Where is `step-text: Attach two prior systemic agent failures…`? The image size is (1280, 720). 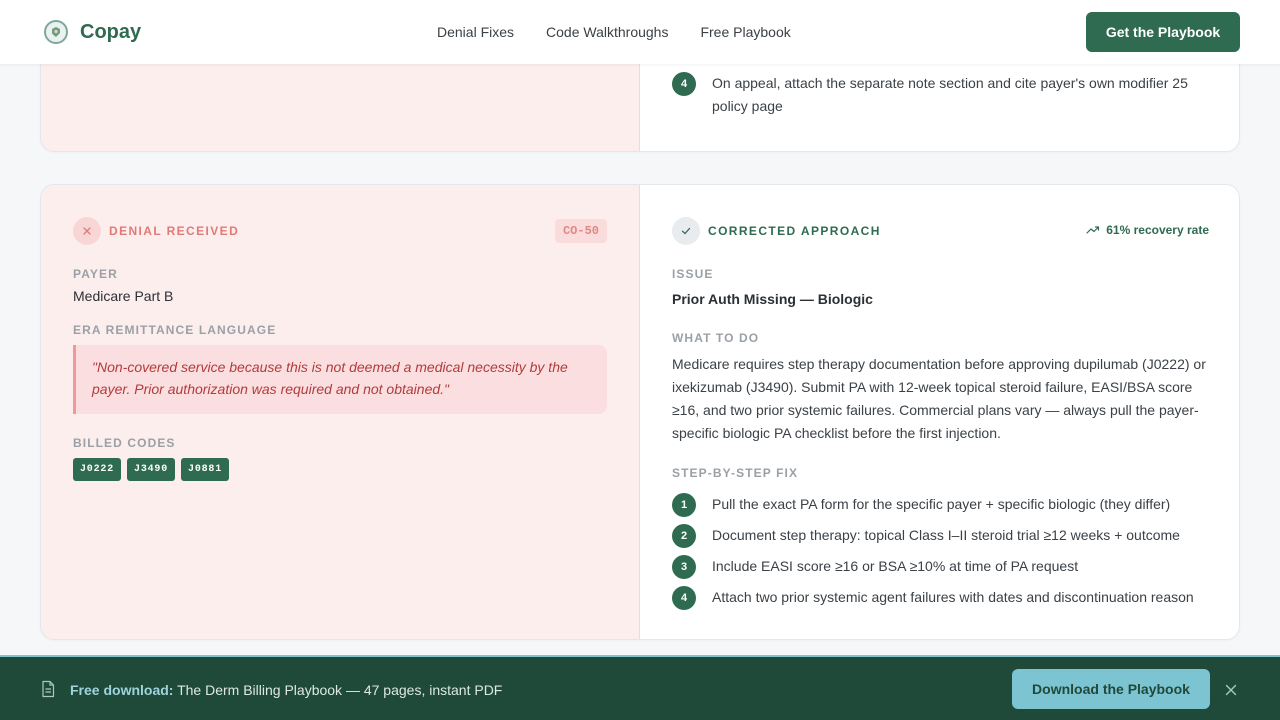
step-text: Attach two prior systemic agent failures… is located at coordinates (953, 597).